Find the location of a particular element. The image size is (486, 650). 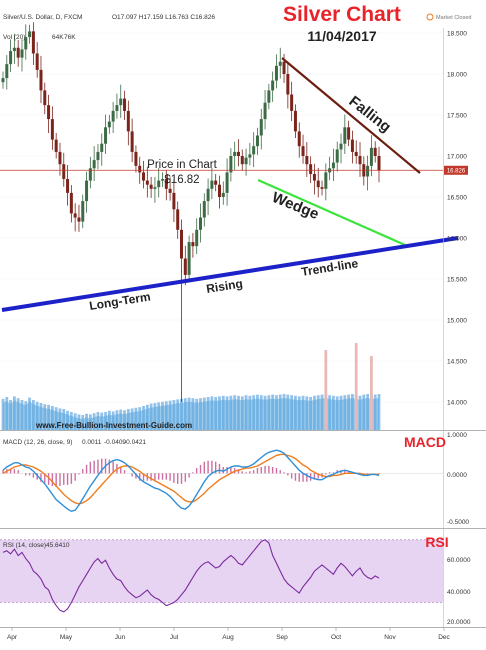

rsi-series is located at coordinates (221, 576).